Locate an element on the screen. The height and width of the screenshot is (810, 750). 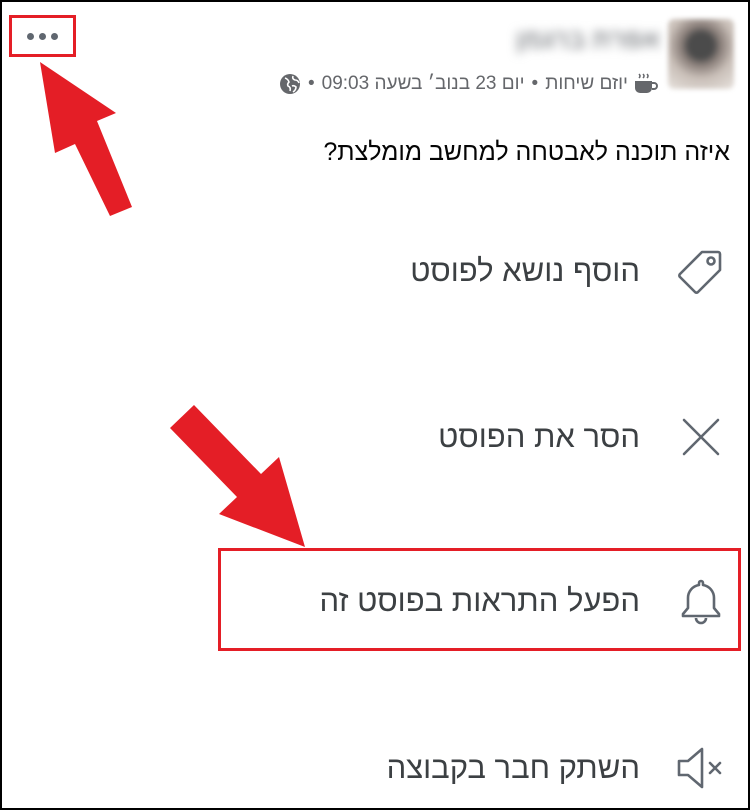
coffee-icon is located at coordinates (645, 84).